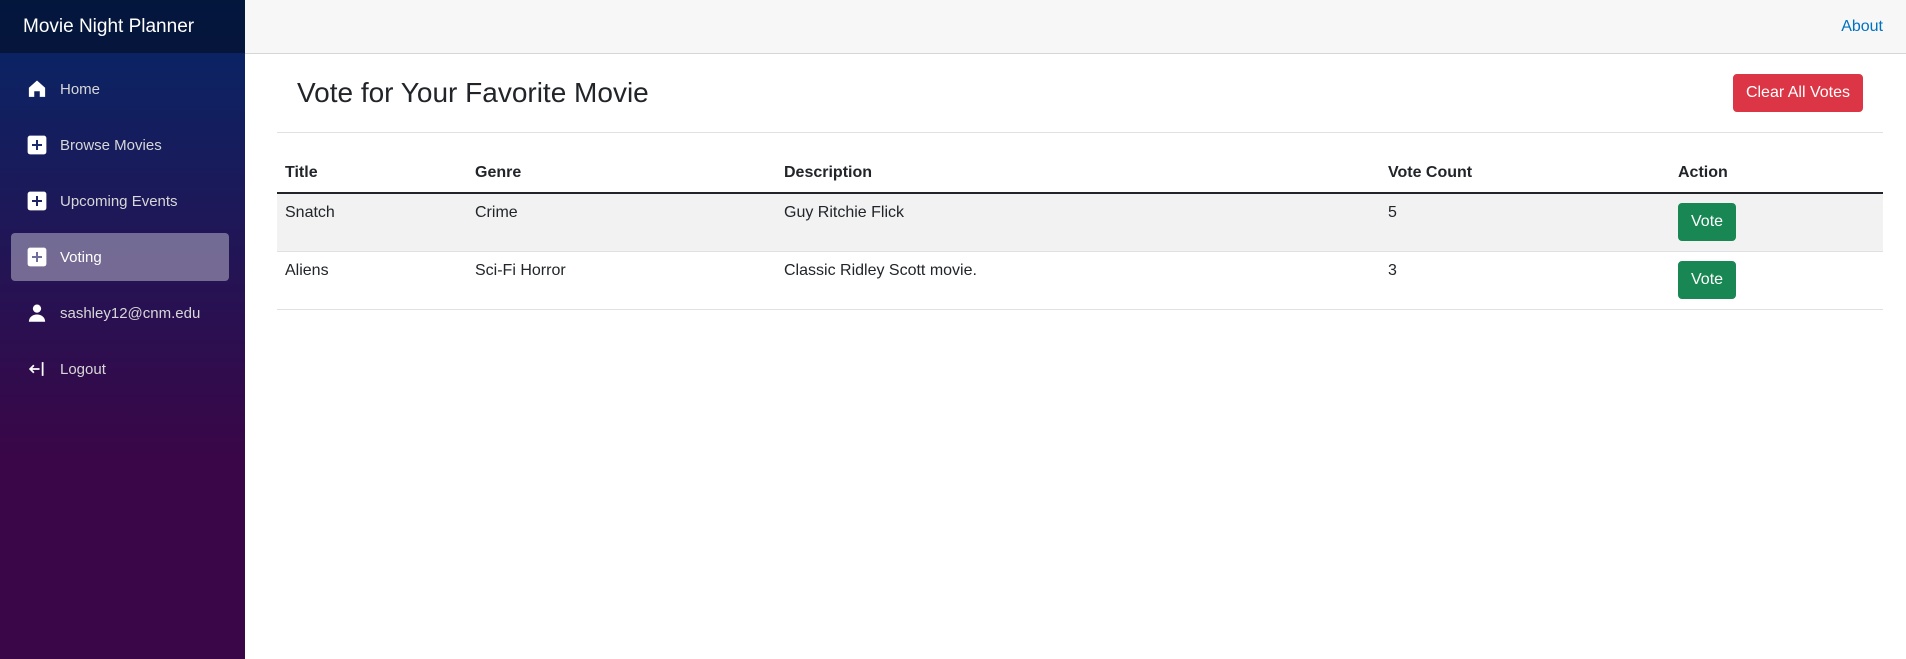 This screenshot has height=659, width=1906. What do you see at coordinates (1525, 280) in the screenshot?
I see `cell-vote-count: 3` at bounding box center [1525, 280].